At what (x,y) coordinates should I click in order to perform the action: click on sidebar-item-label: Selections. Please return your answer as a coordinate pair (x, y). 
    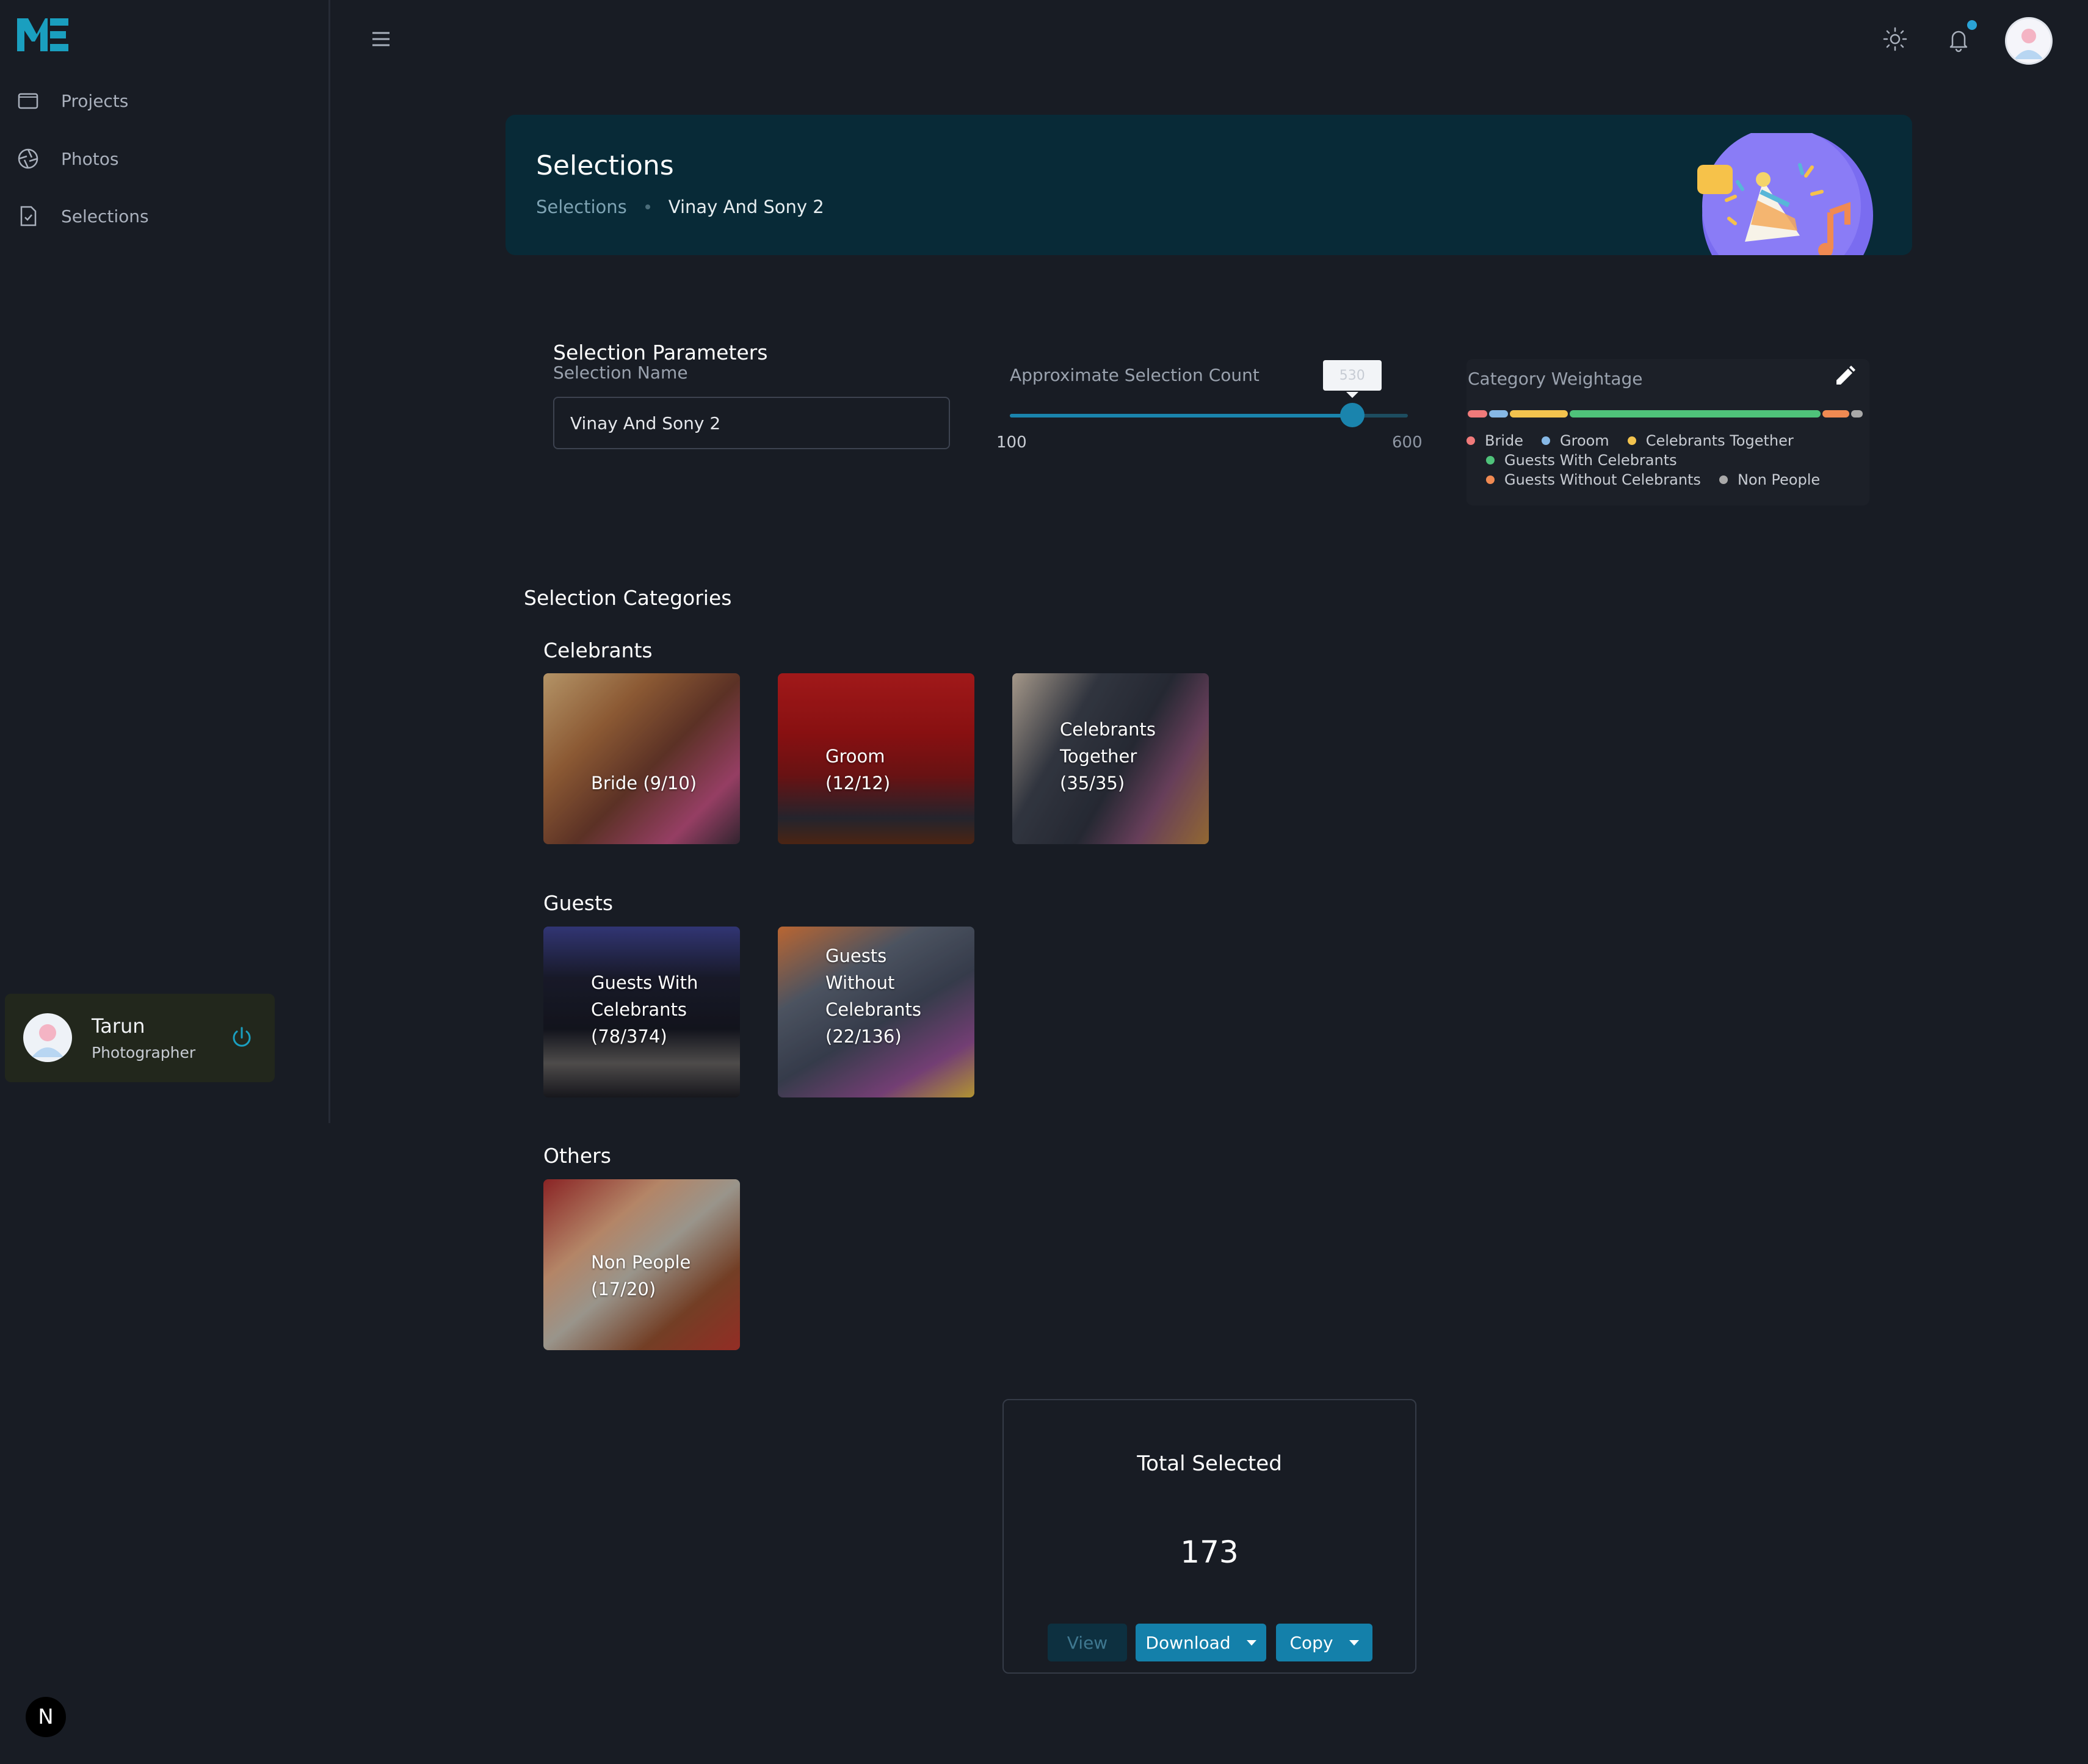
    Looking at the image, I should click on (105, 216).